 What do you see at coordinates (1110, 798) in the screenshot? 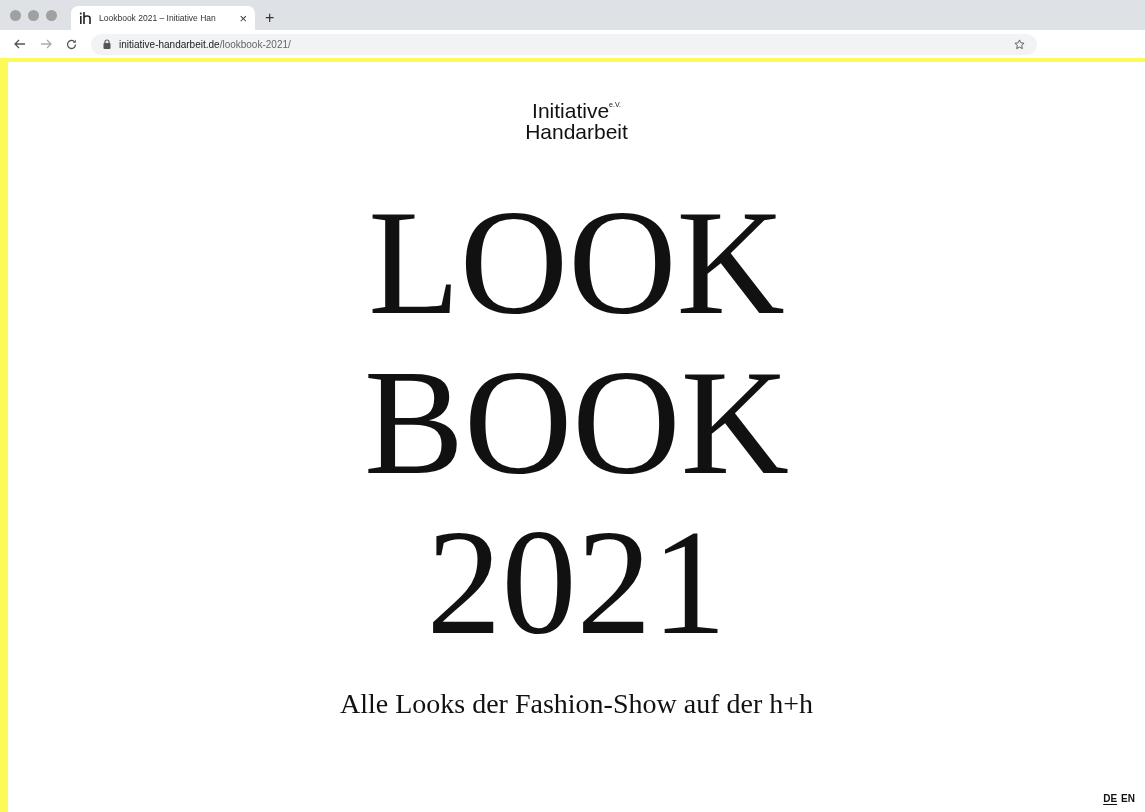
I see `language-link: DE` at bounding box center [1110, 798].